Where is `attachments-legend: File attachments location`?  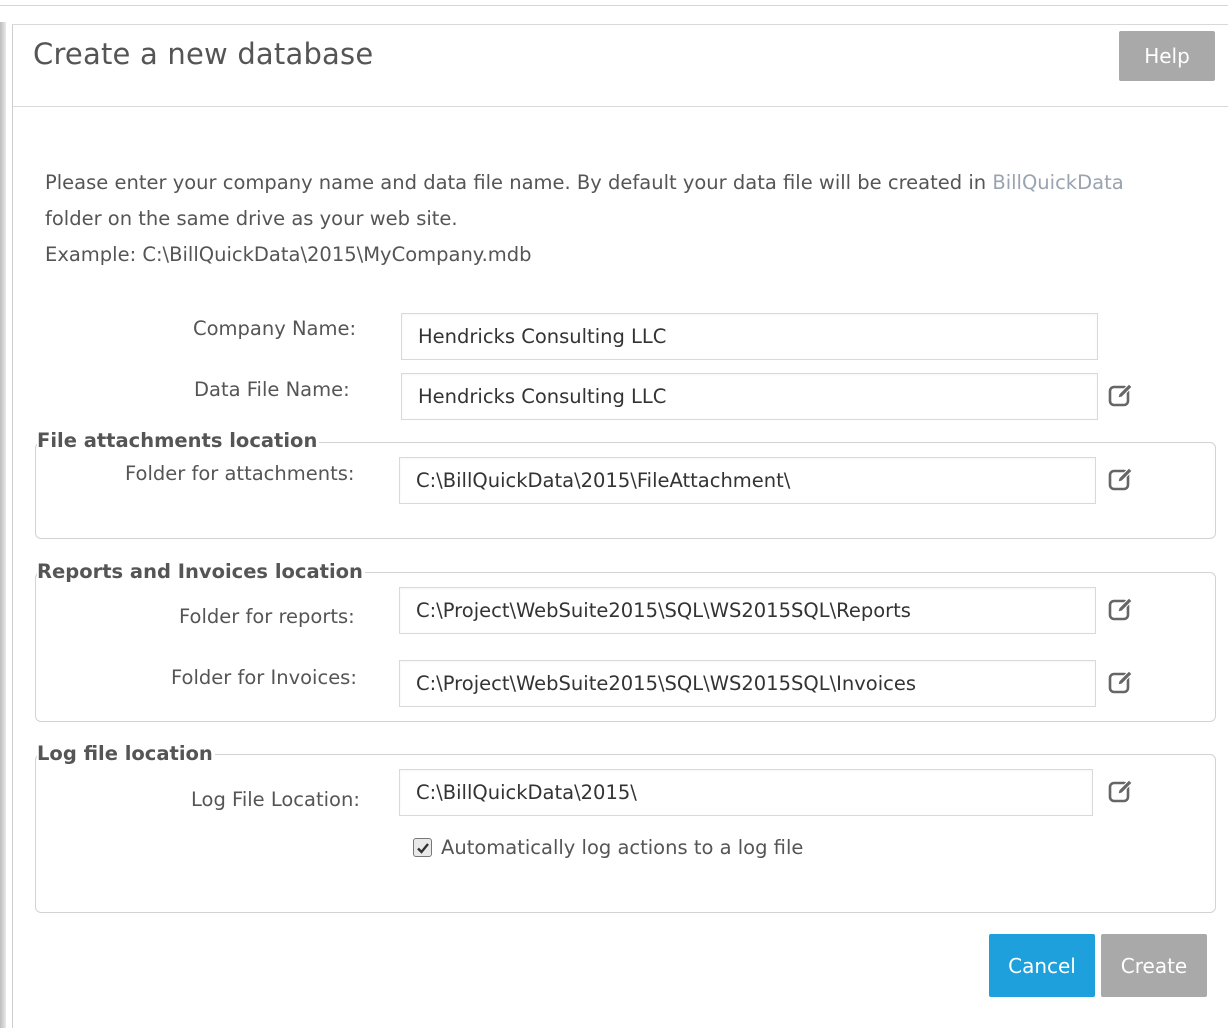
attachments-legend: File attachments location is located at coordinates (178, 440).